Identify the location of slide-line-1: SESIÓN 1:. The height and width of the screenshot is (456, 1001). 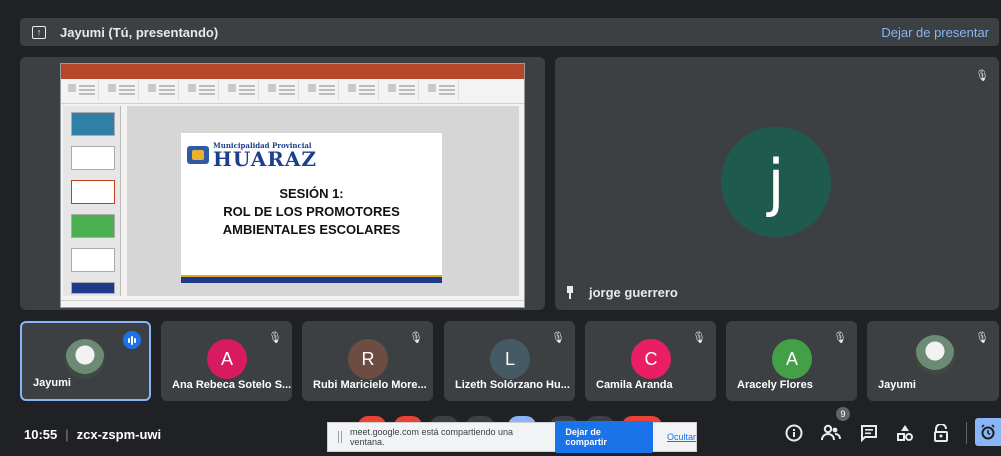
(311, 193).